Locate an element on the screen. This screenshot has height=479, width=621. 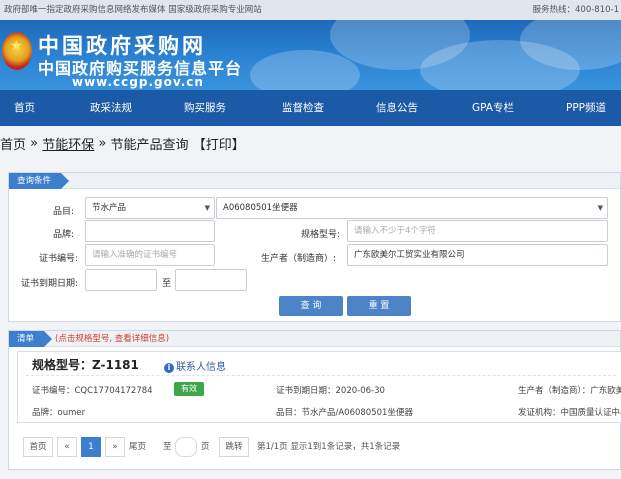
nav-item-ppp: PPP频道 is located at coordinates (586, 108).